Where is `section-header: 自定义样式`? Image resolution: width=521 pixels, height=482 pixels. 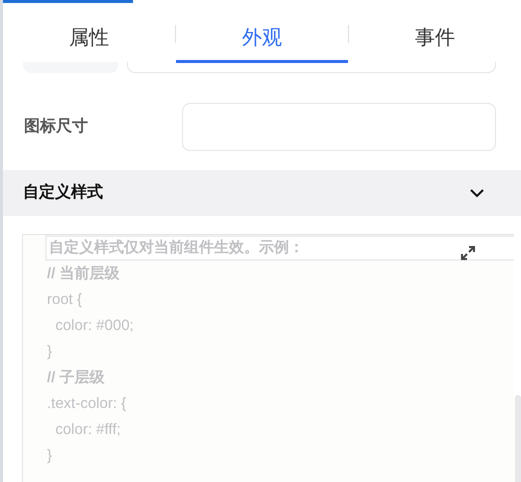 section-header: 自定义样式 is located at coordinates (262, 193).